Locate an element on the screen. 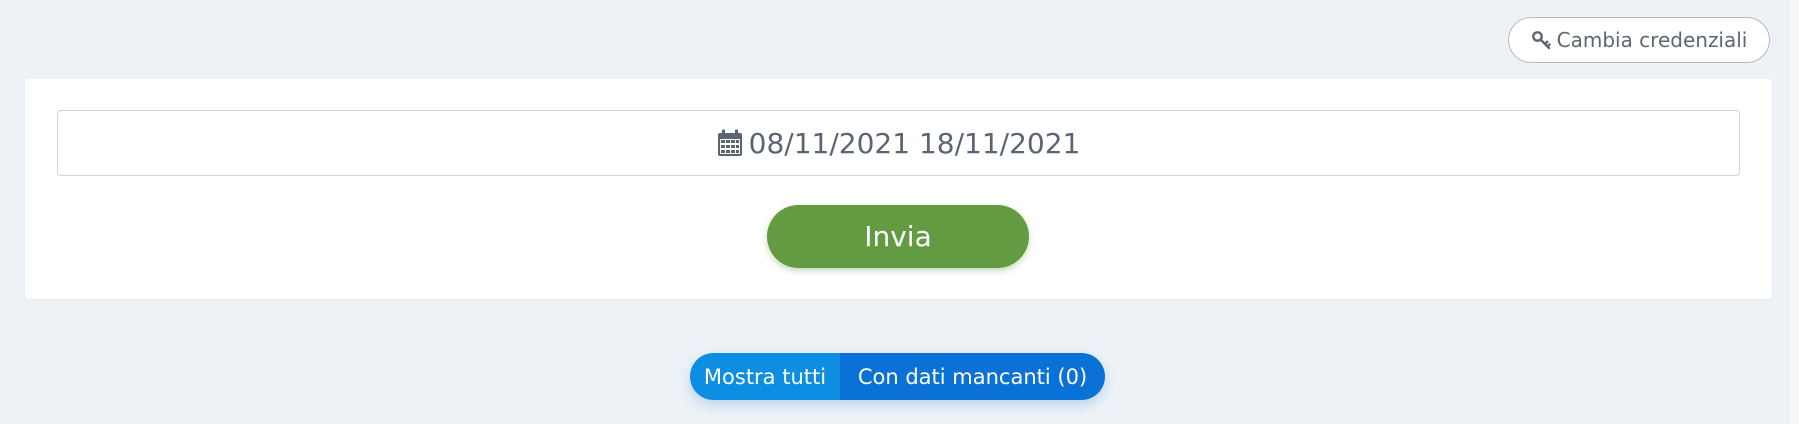 The width and height of the screenshot is (1799, 424). scrollbar-track is located at coordinates (1793, 212).